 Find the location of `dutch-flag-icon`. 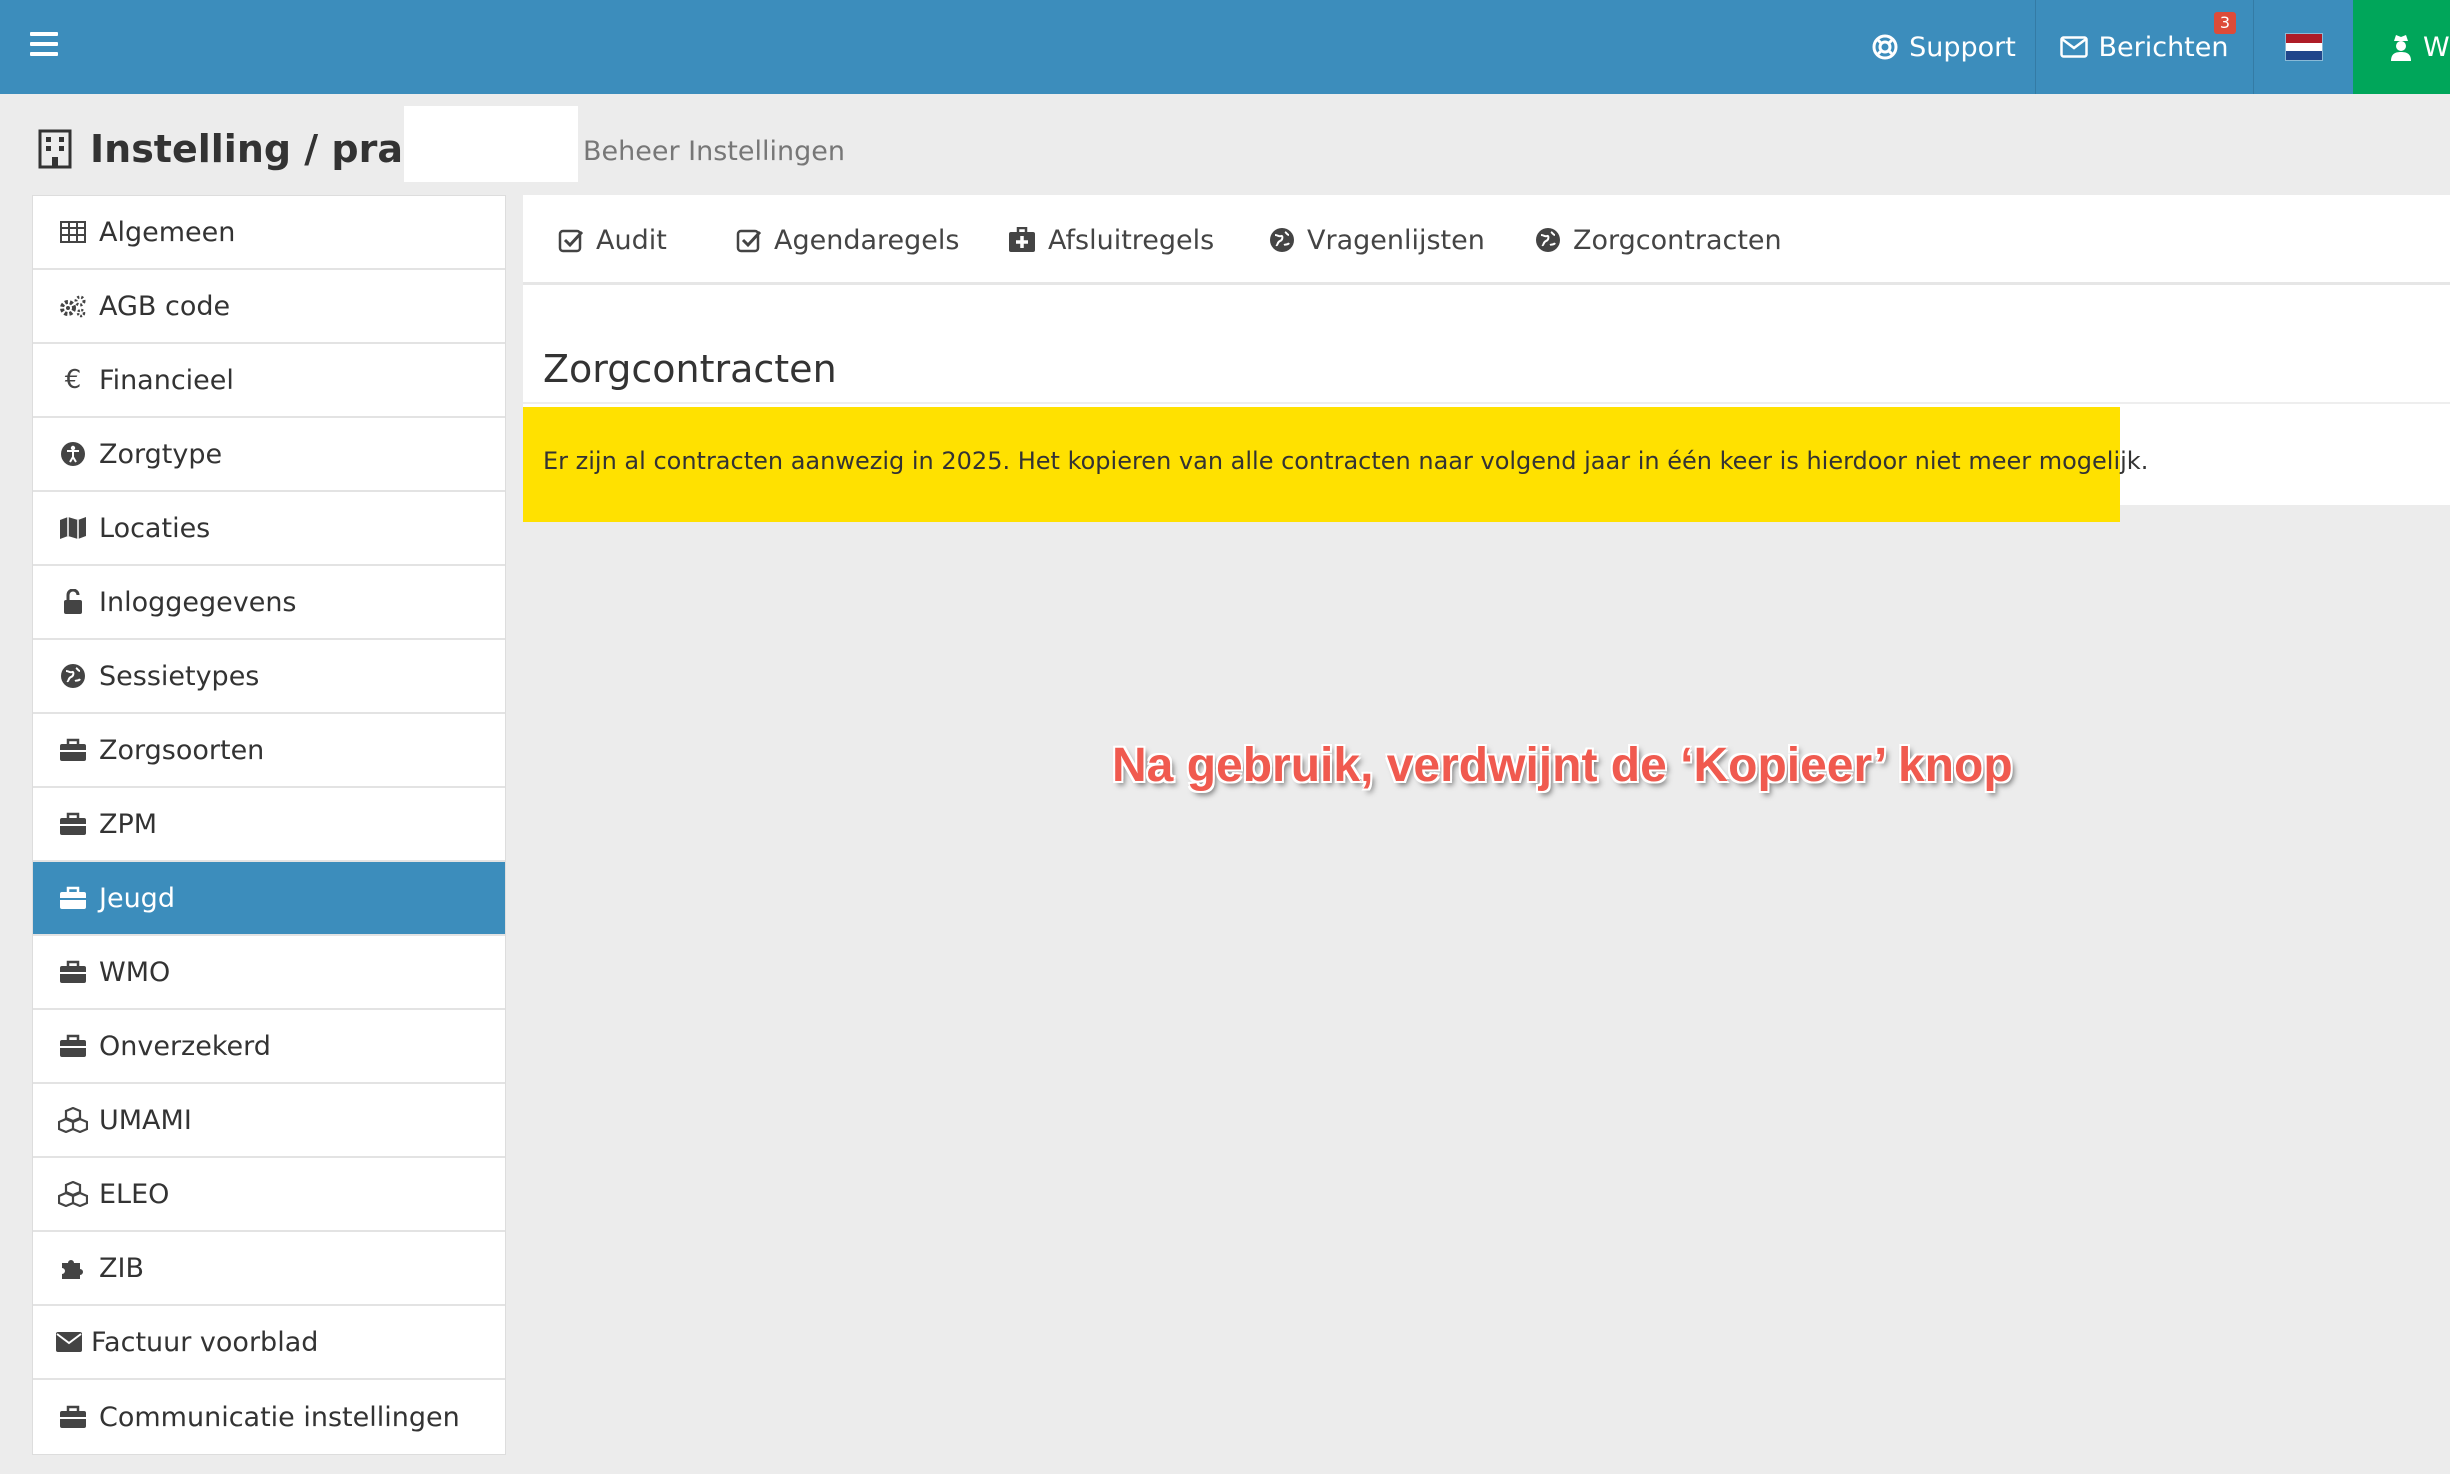

dutch-flag-icon is located at coordinates (2303, 47).